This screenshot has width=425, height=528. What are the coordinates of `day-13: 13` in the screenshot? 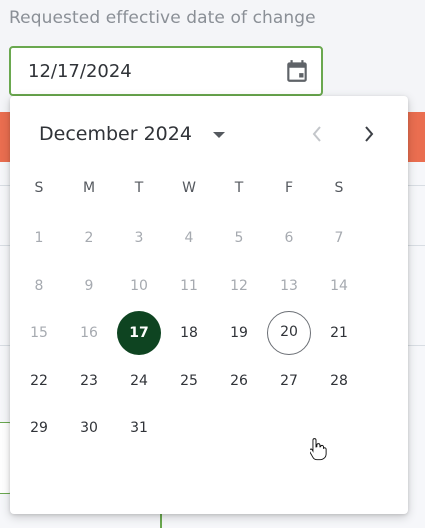 It's located at (289, 286).